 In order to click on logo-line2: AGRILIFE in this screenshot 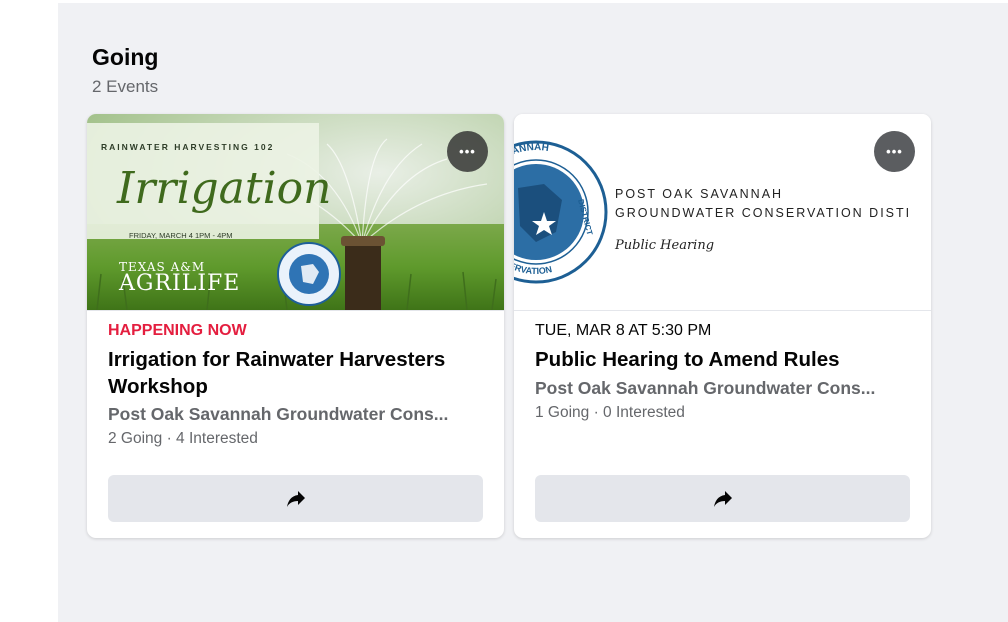, I will do `click(180, 283)`.